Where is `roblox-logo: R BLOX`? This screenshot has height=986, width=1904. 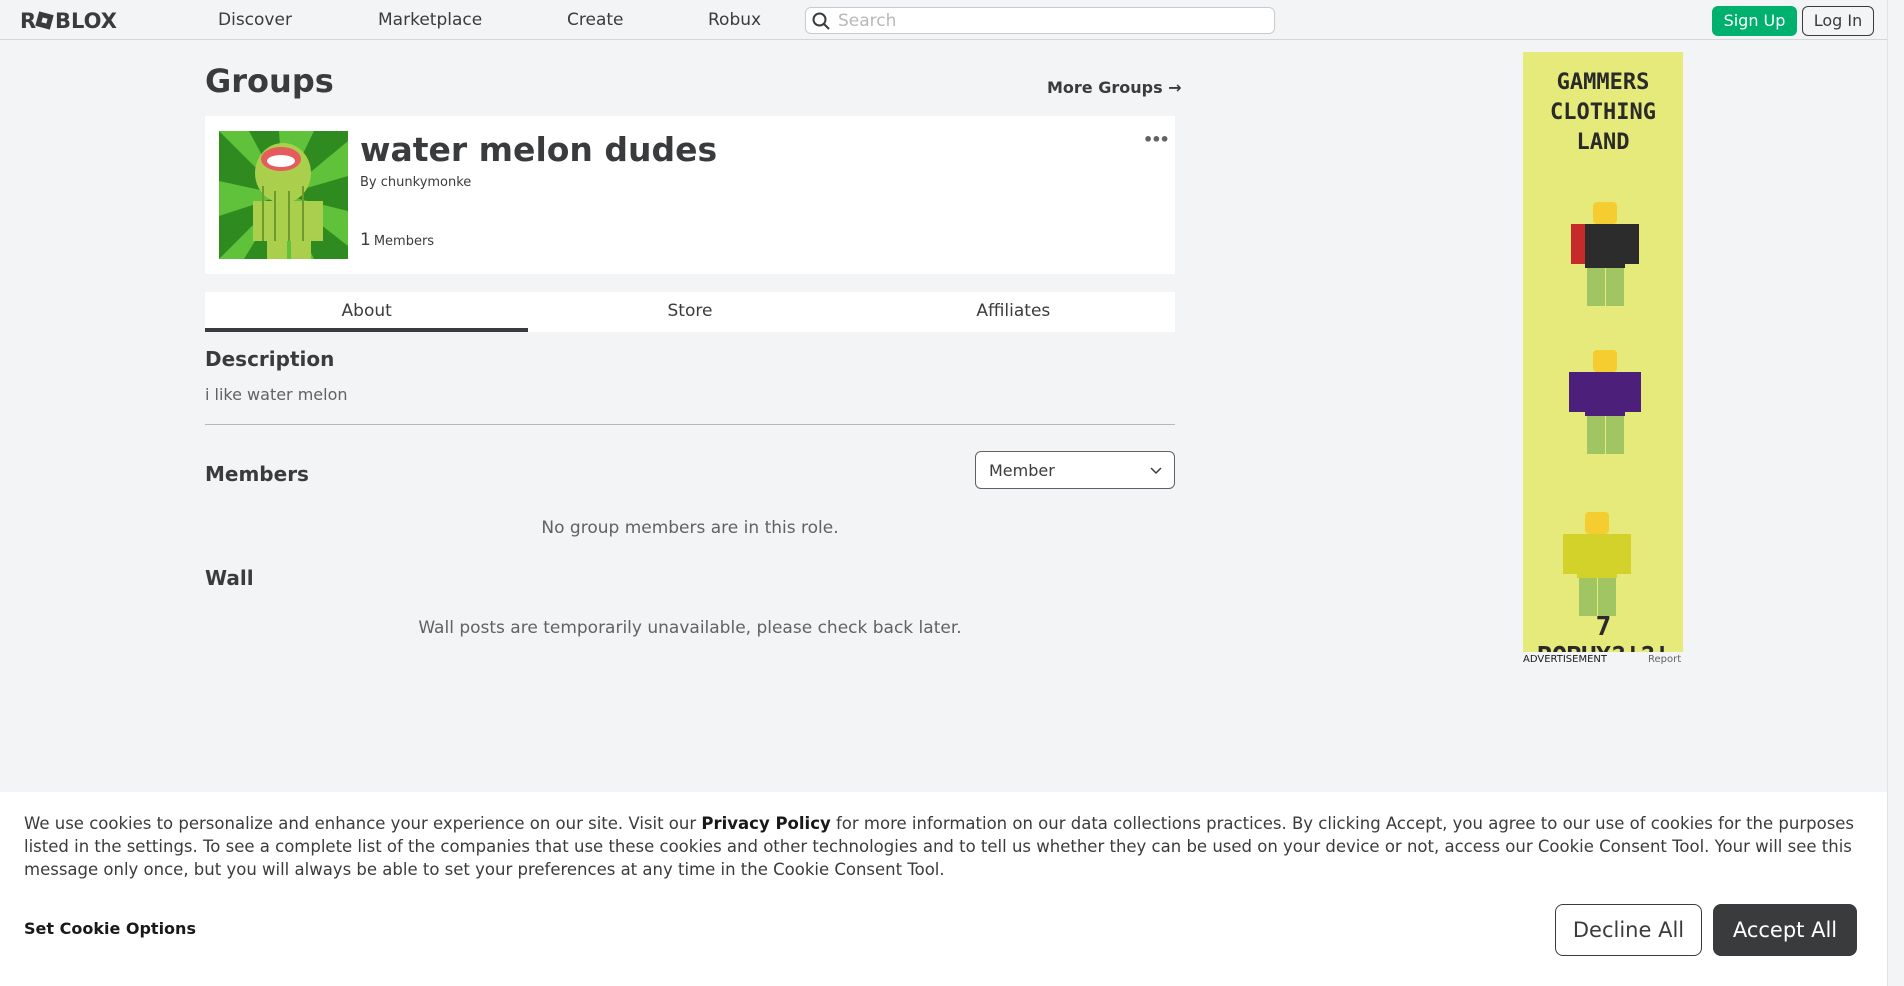
roblox-logo: R BLOX is located at coordinates (79, 20).